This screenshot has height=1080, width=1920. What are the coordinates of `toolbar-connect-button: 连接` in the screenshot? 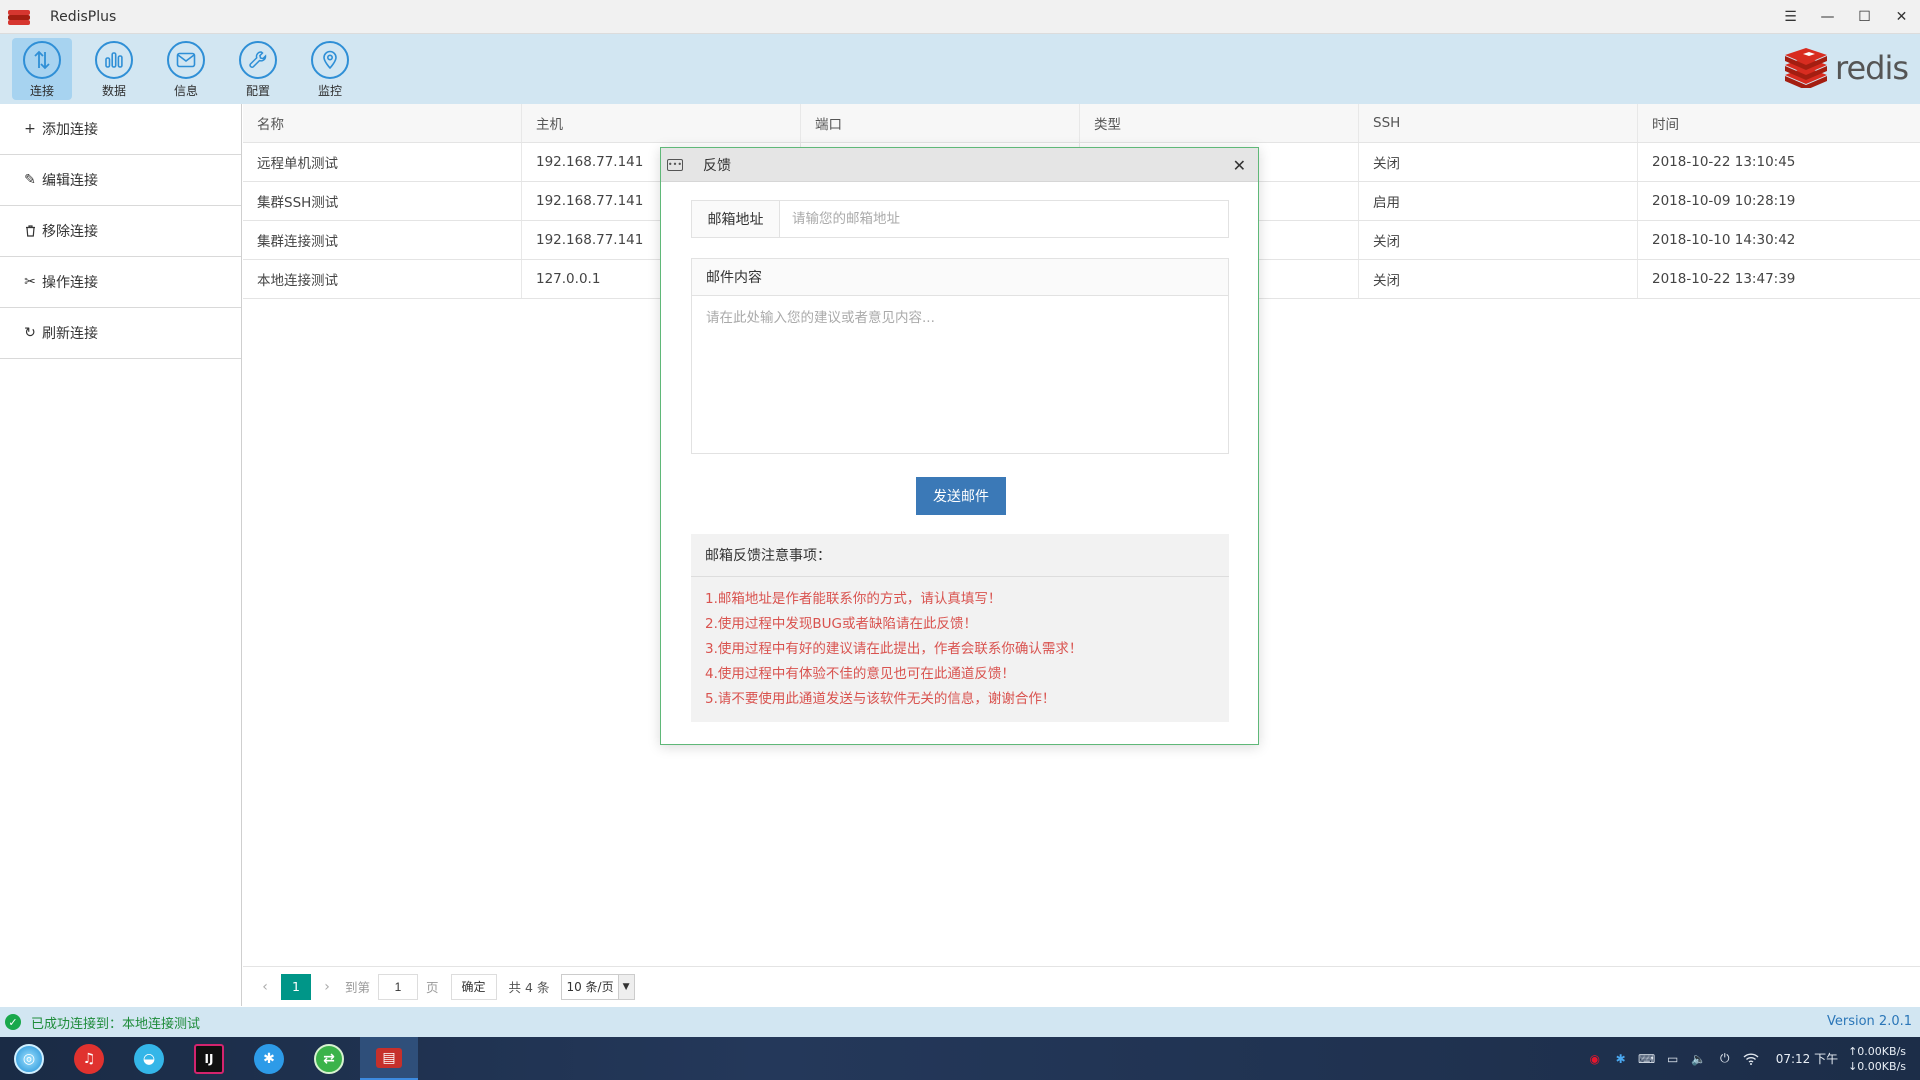 It's located at (42, 69).